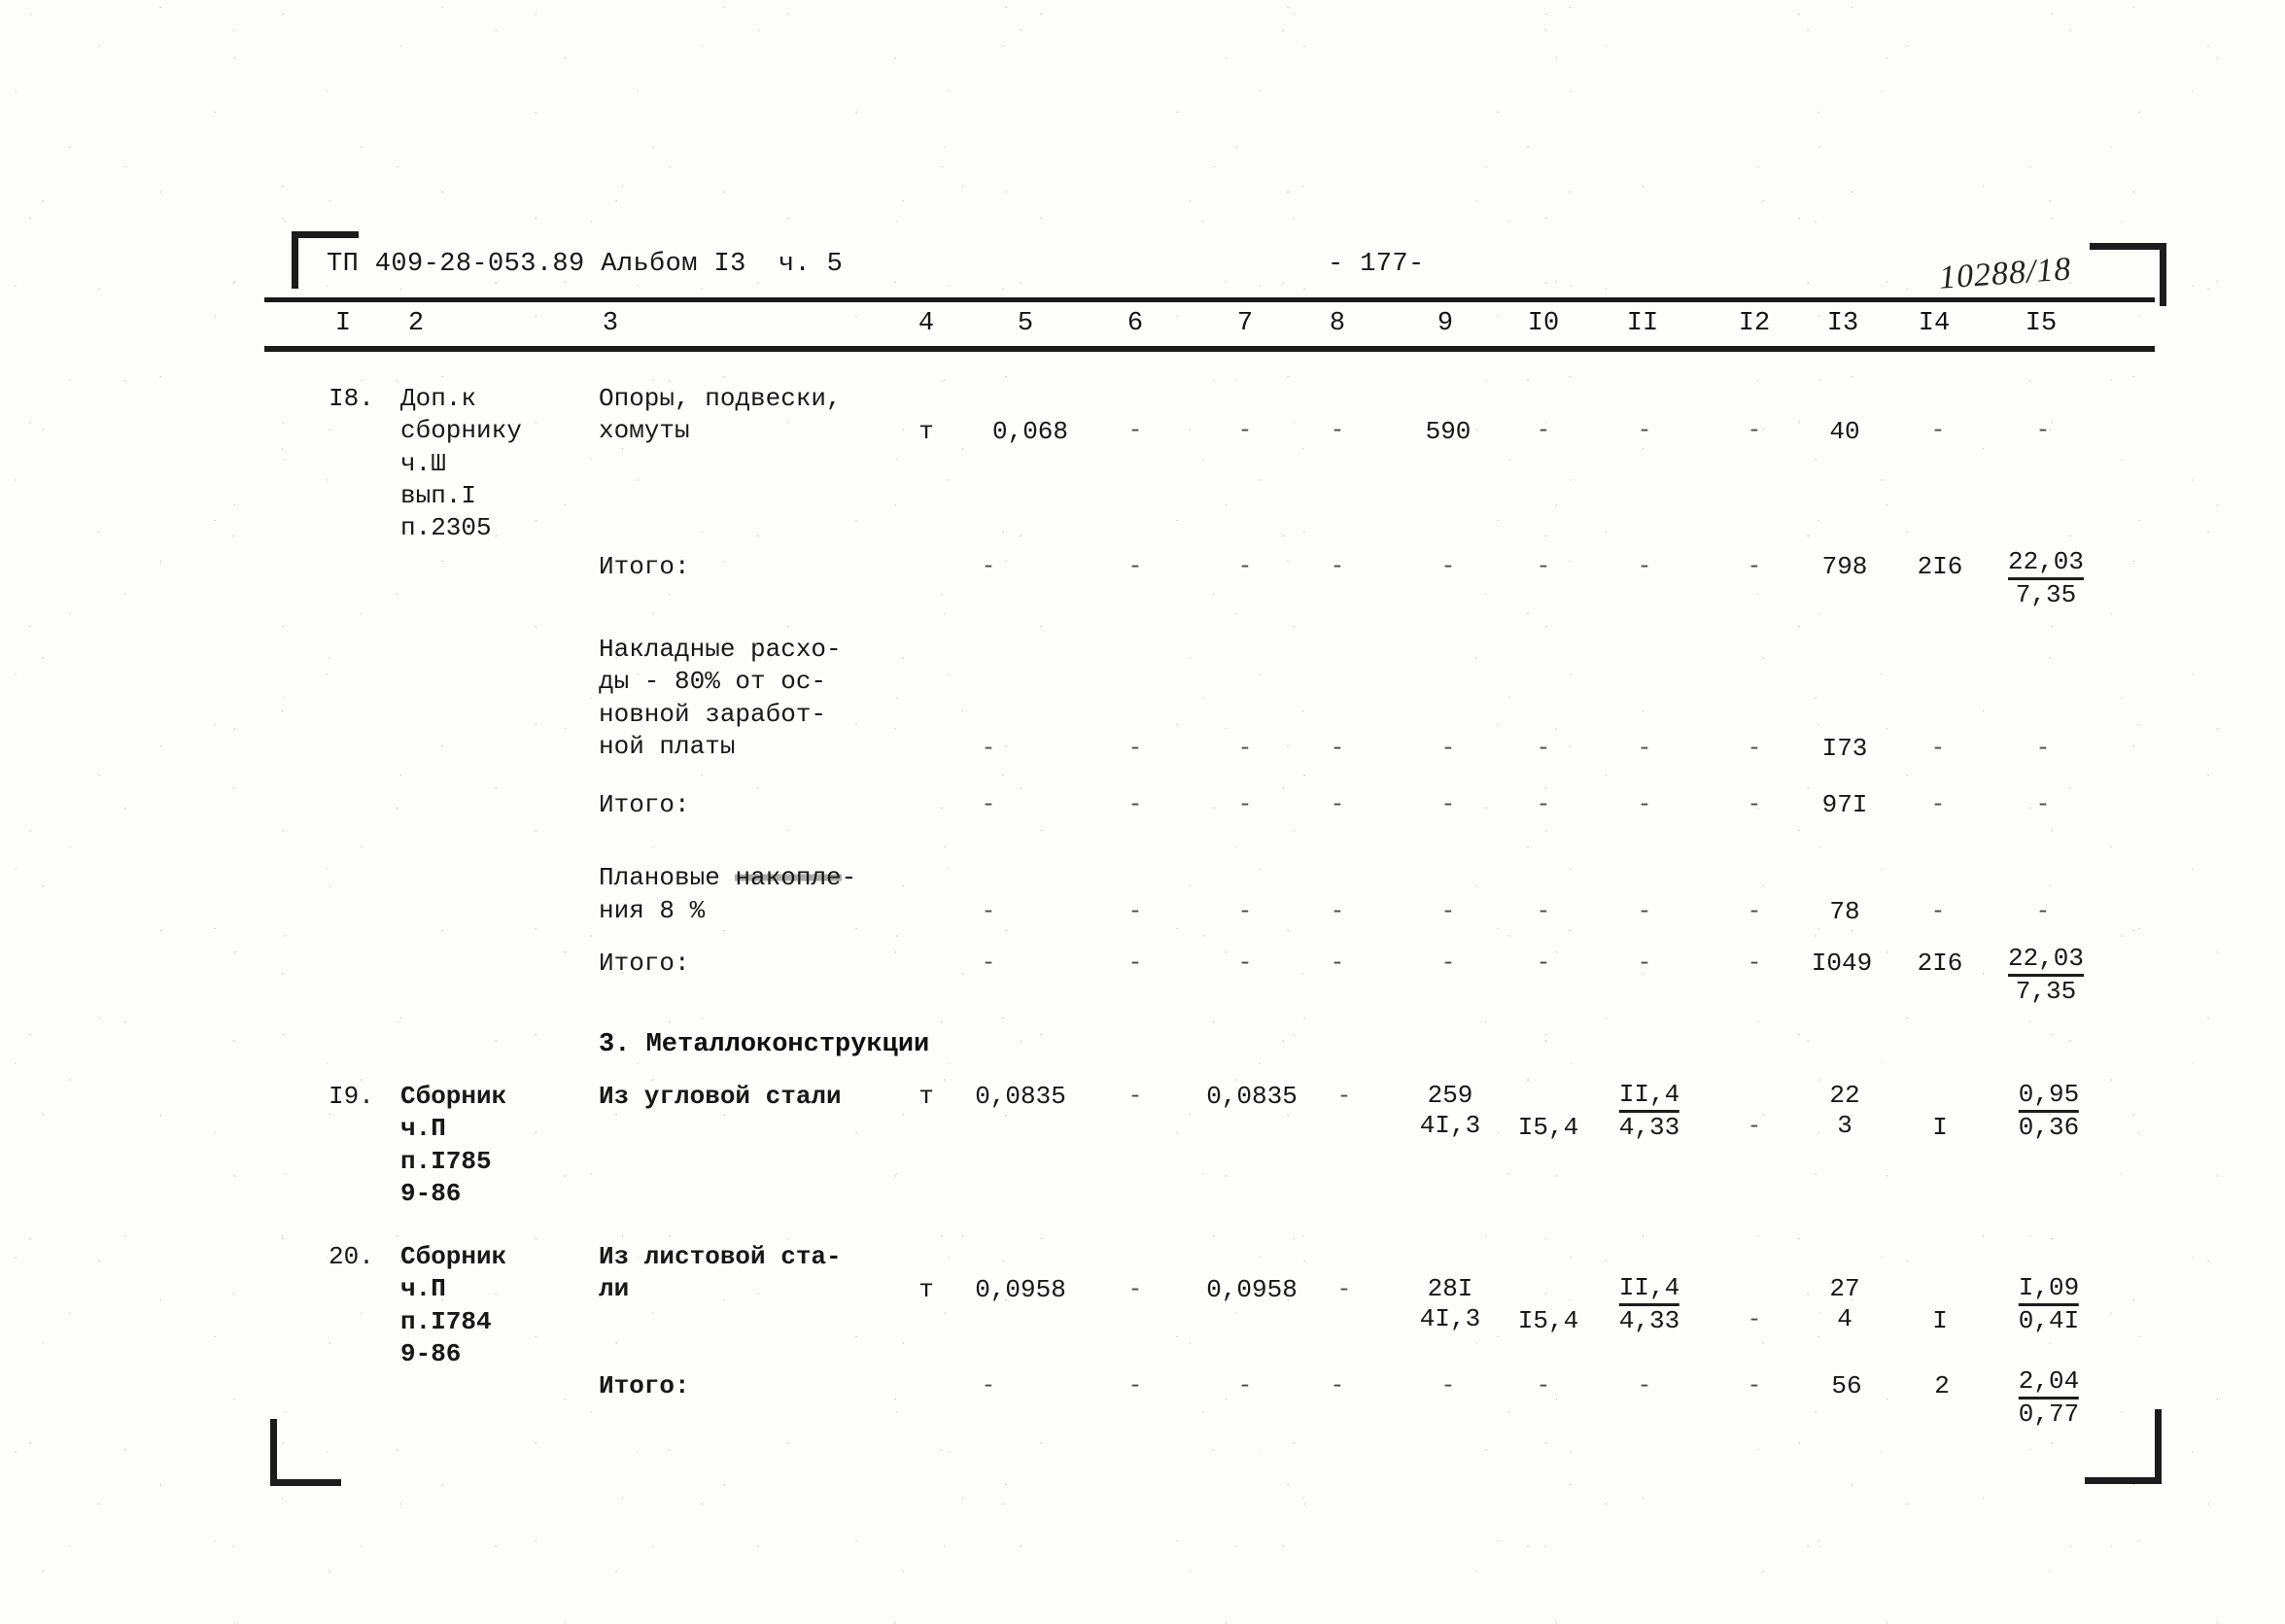 The height and width of the screenshot is (1624, 2285). I want to click on cell-col13-stack: 22 3, so click(1844, 1110).